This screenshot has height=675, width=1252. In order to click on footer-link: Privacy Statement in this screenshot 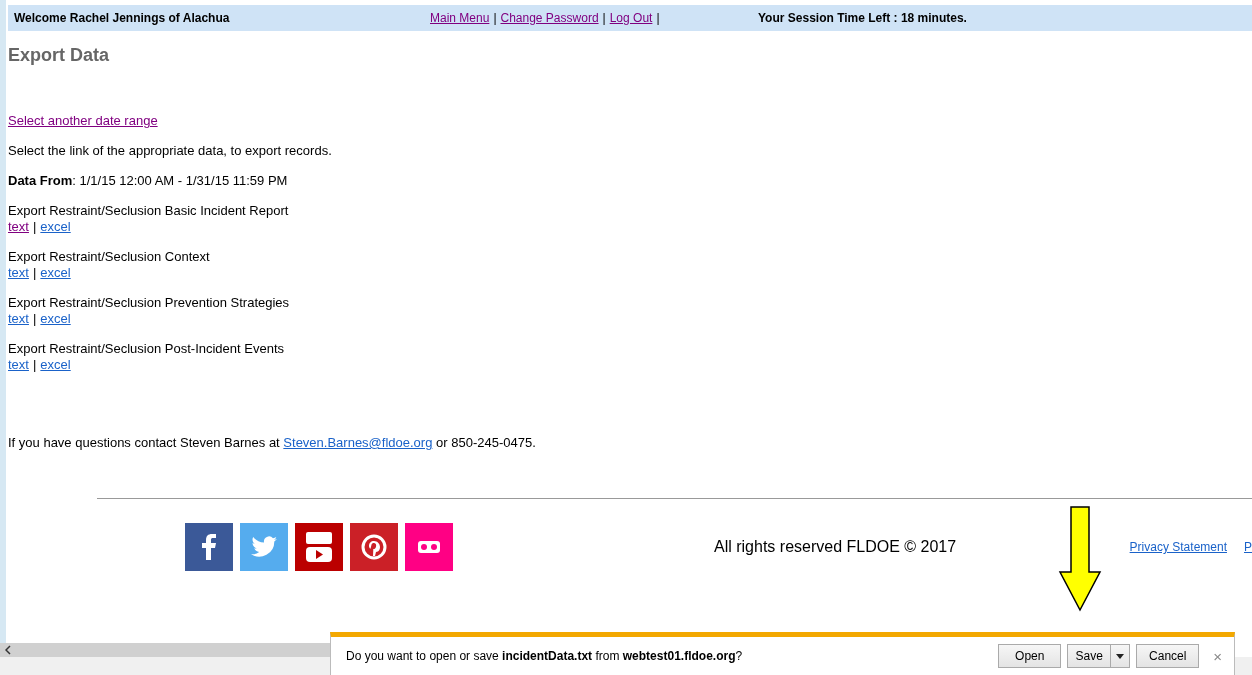, I will do `click(1178, 547)`.